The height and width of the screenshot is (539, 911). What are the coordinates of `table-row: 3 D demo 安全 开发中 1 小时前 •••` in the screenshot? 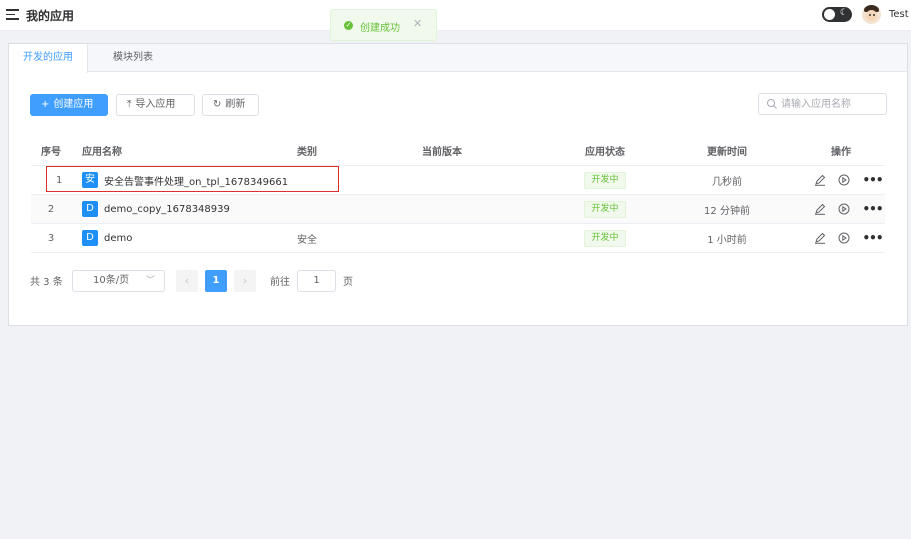 It's located at (458, 238).